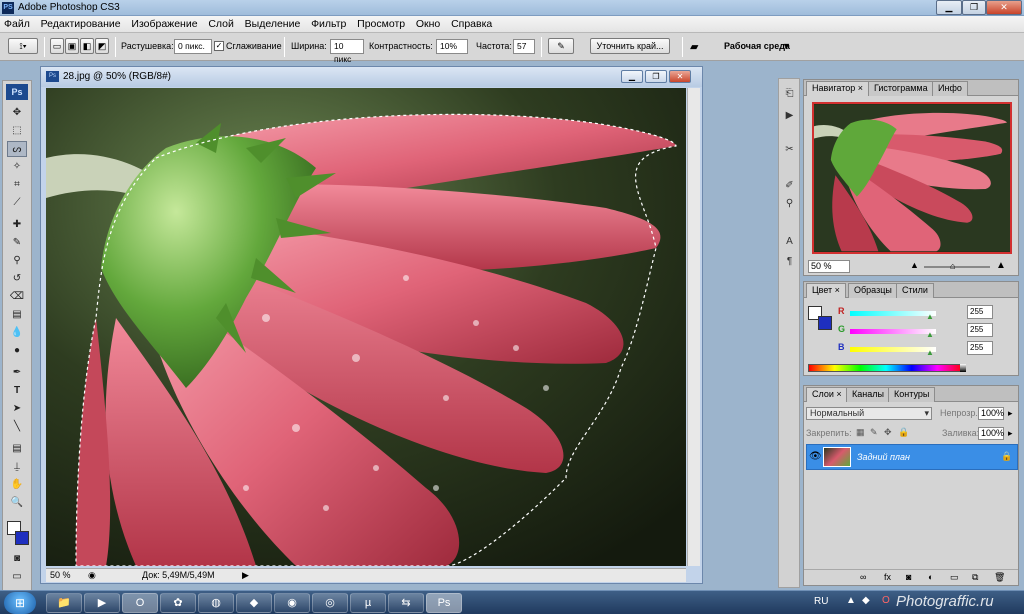 This screenshot has height=614, width=1024. I want to click on zoom-tool-icon: 🔍, so click(17, 503).